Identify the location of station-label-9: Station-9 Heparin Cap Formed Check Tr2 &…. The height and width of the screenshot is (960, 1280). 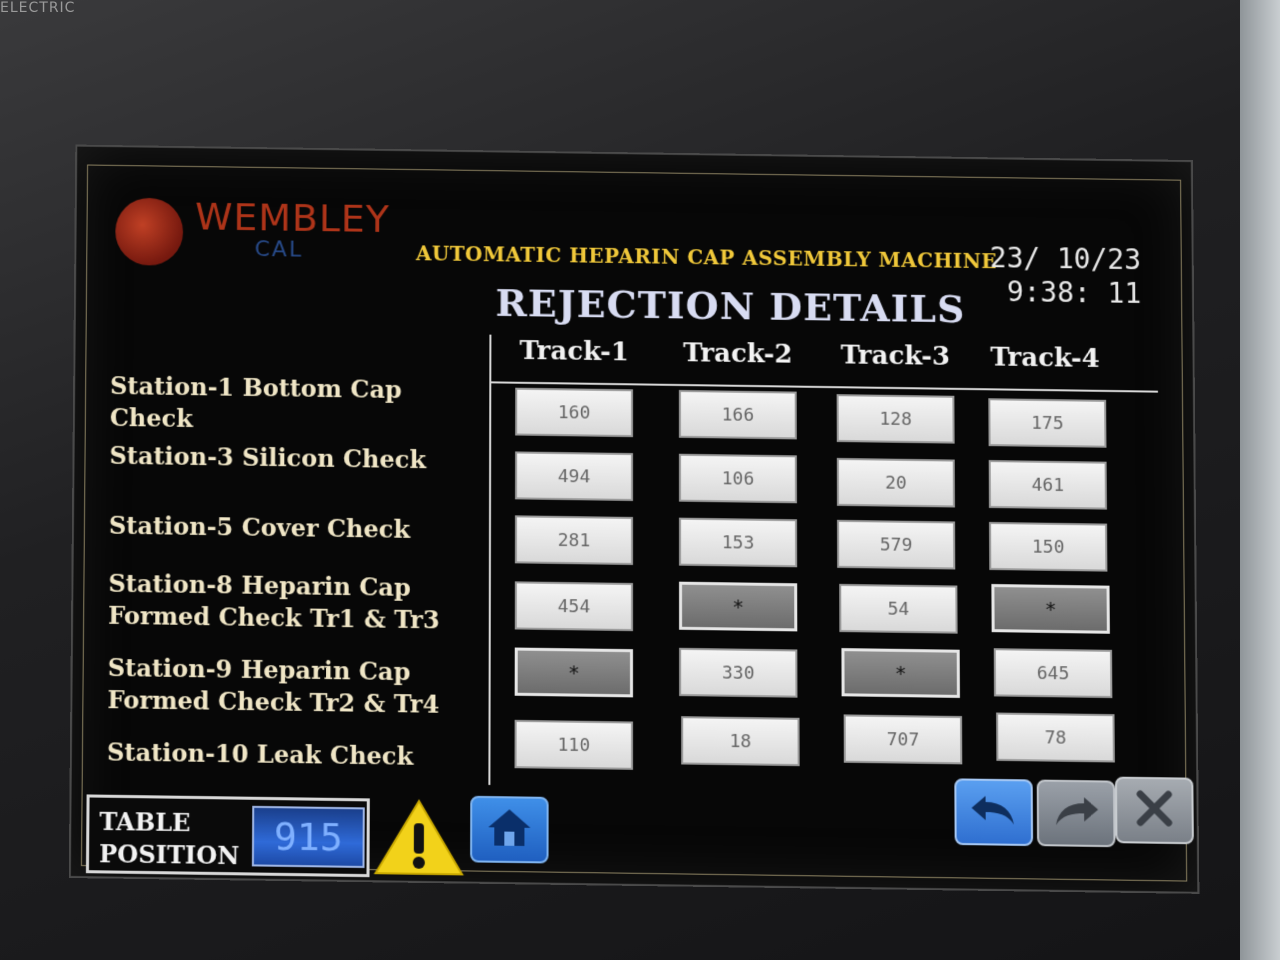
(297, 687).